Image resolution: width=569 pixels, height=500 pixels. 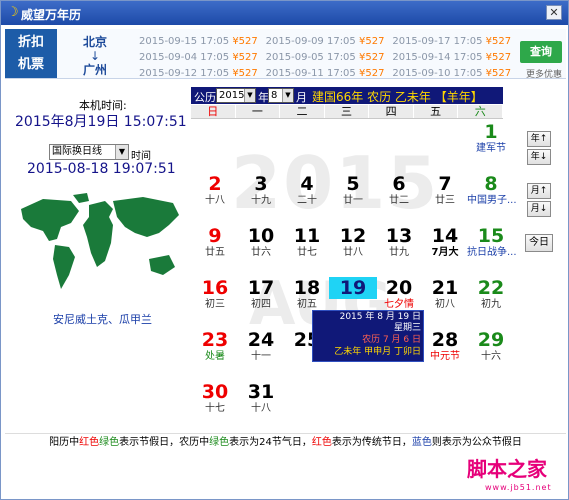 I want to click on calendar-day: 12 廿八, so click(x=353, y=250).